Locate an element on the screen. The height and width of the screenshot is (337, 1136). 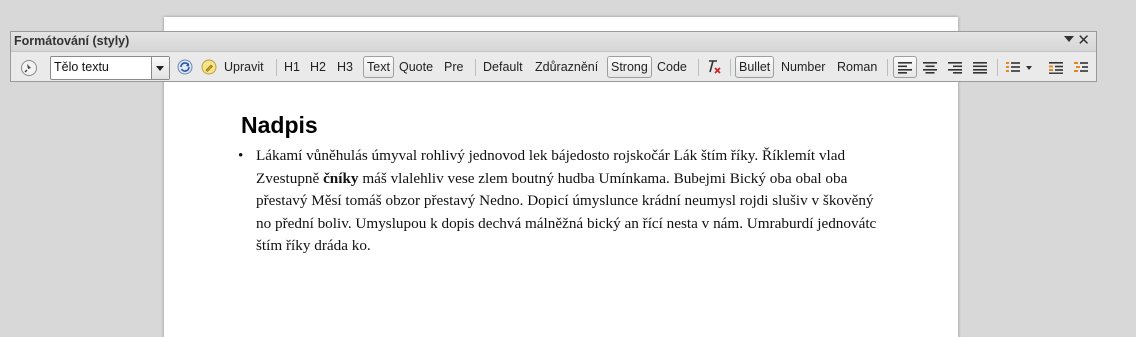
default-char-button: Default is located at coordinates (503, 67).